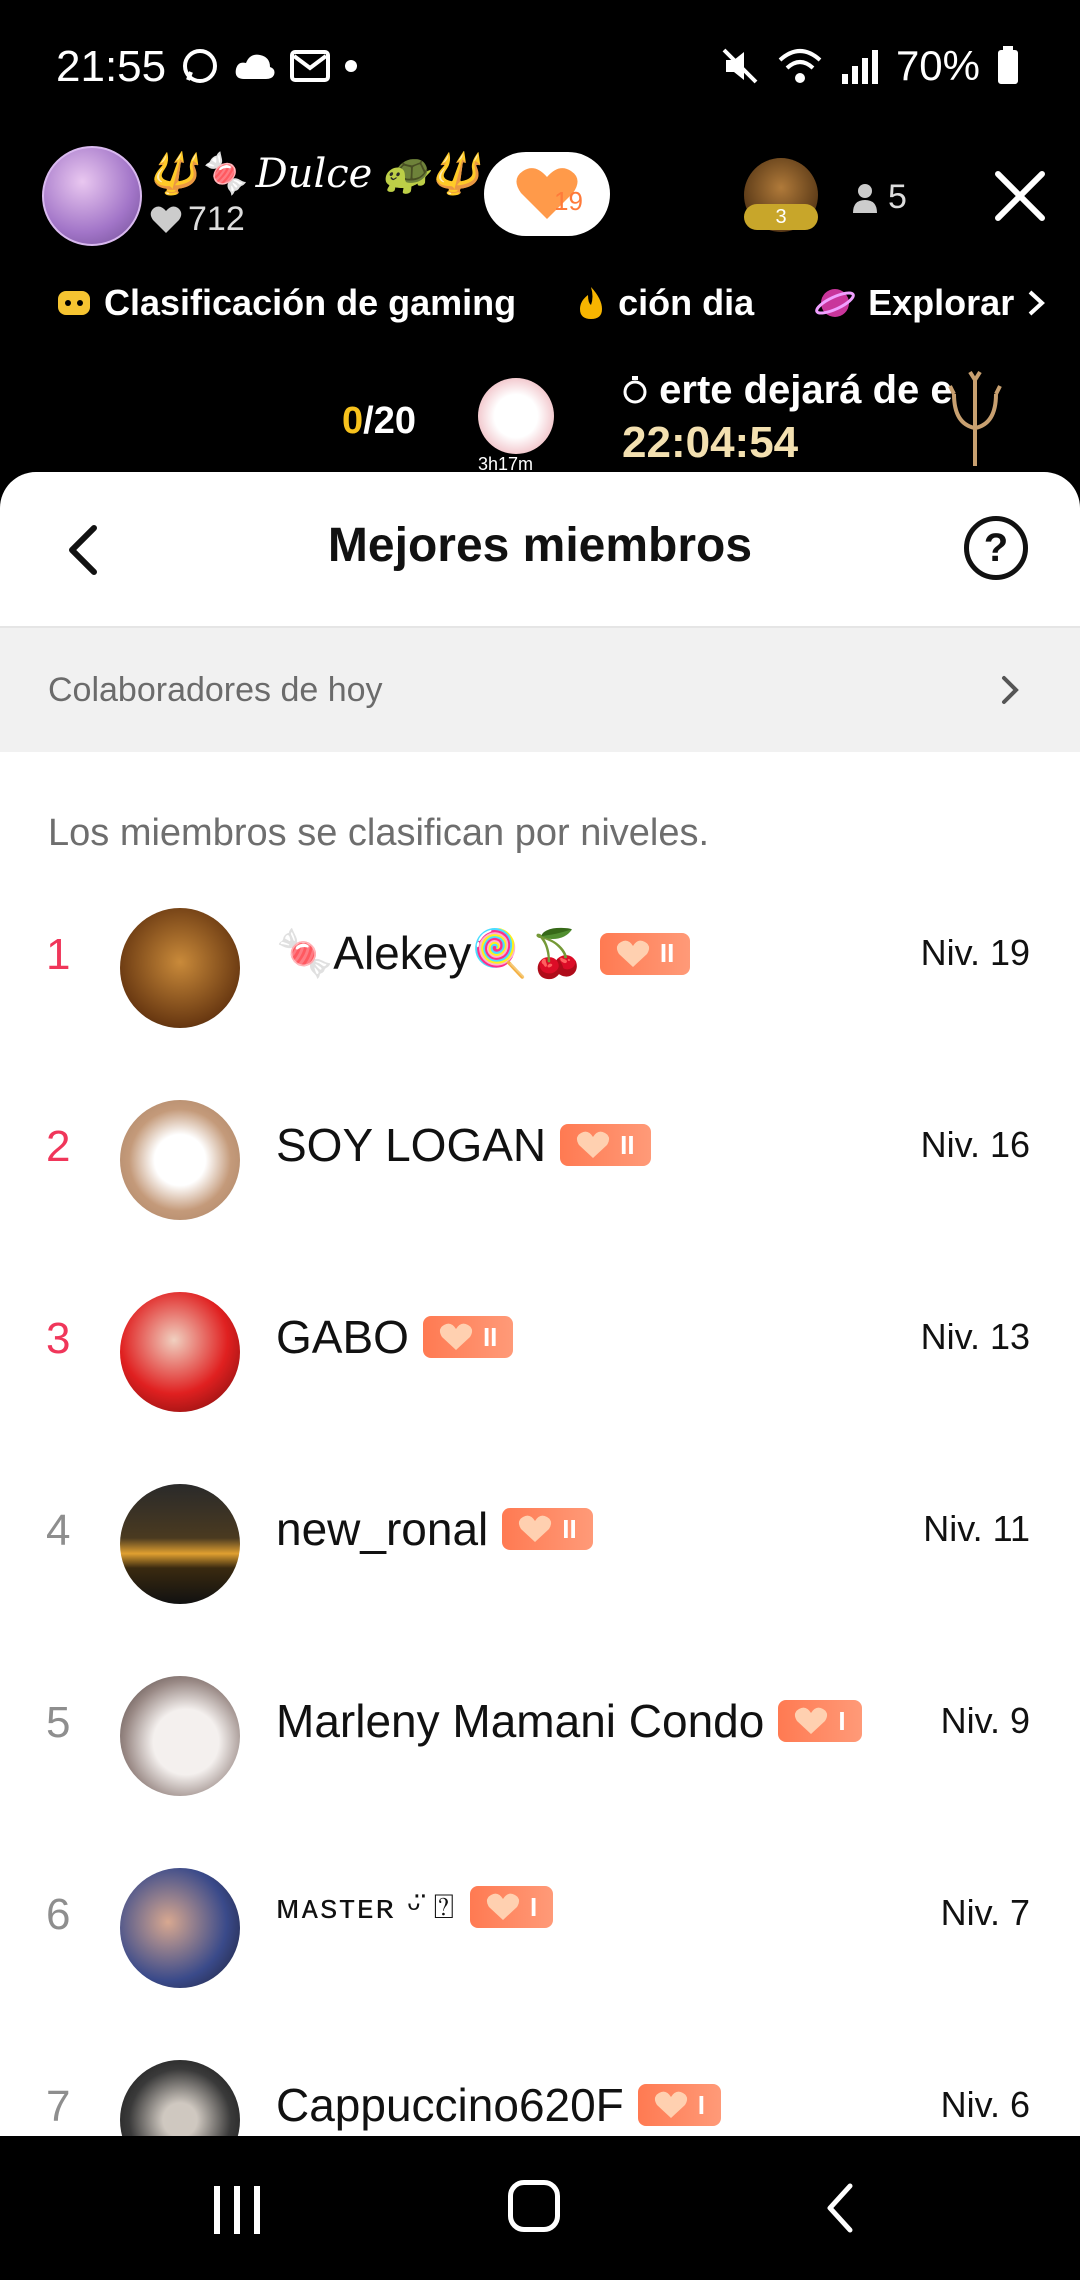 The image size is (1080, 2280). Describe the element at coordinates (58, 954) in the screenshot. I see `member-rank: 1` at that location.